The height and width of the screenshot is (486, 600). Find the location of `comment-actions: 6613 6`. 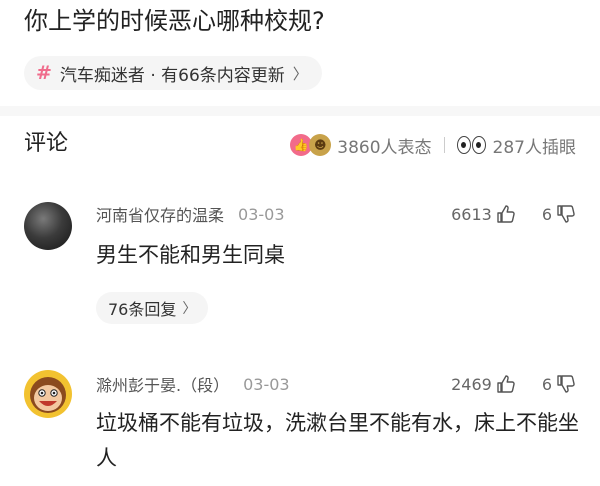

comment-actions: 6613 6 is located at coordinates (513, 214).